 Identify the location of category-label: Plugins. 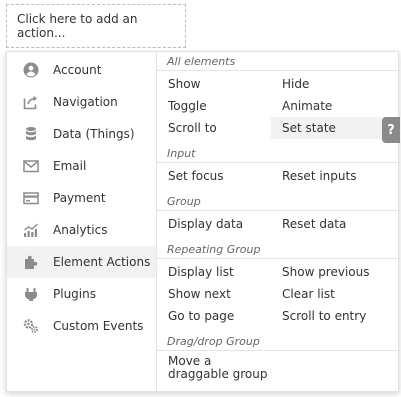
(74, 294).